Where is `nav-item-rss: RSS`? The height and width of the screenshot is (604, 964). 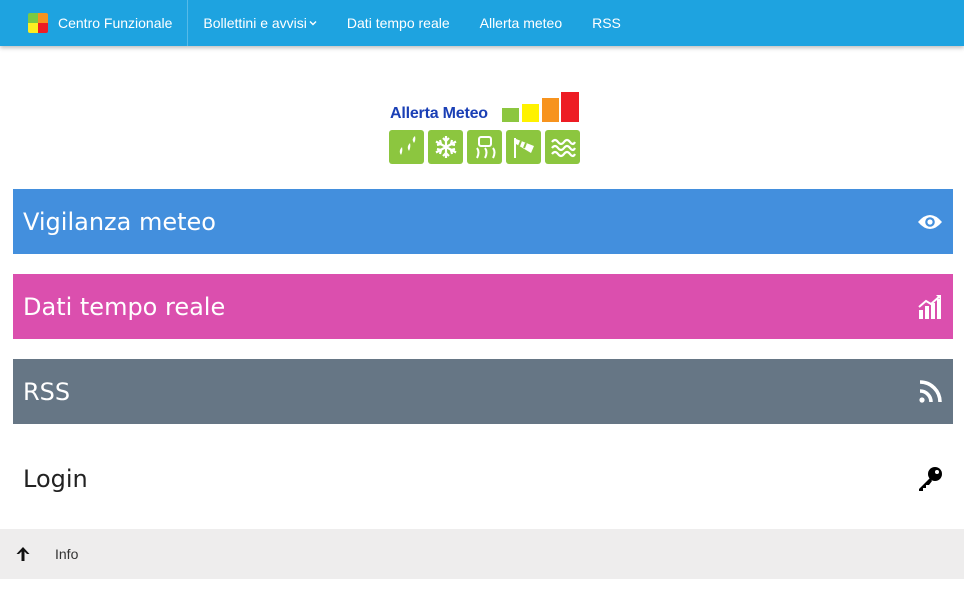
nav-item-rss: RSS is located at coordinates (606, 23).